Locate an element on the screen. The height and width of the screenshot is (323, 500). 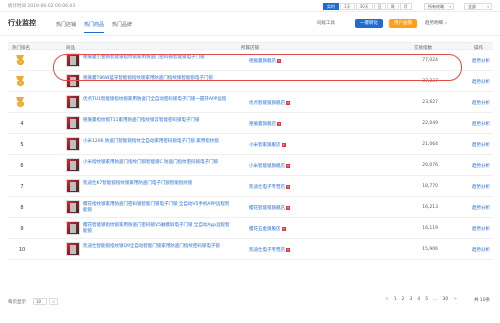
all-select: 全部 ▾ is located at coordinates (478, 6).